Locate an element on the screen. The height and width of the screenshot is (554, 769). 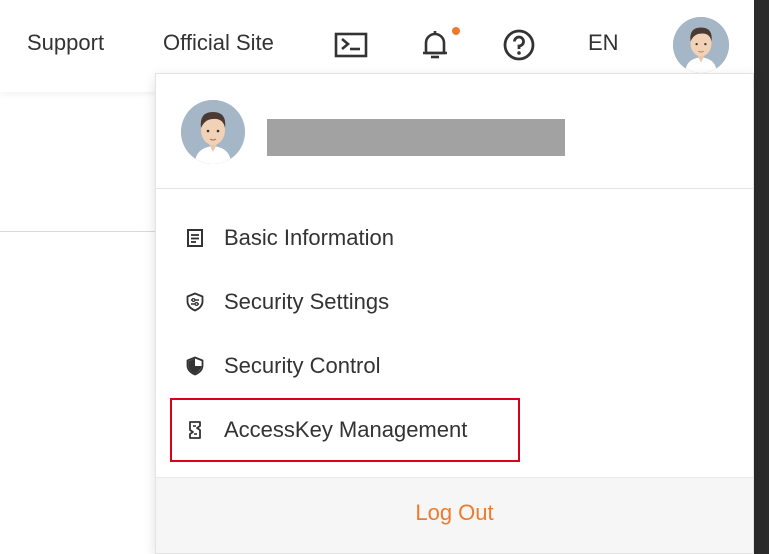
accesskey-icon is located at coordinates (195, 430).